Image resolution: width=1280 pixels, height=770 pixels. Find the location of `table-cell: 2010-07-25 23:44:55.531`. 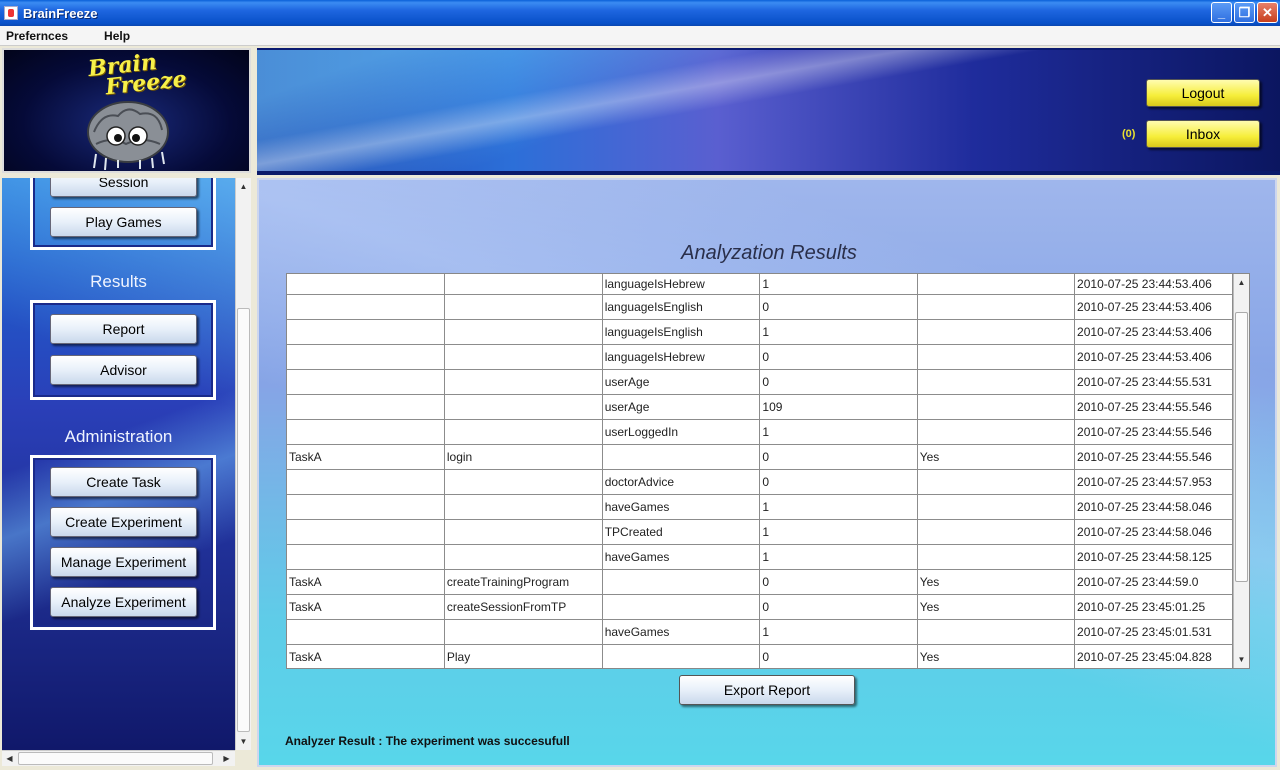

table-cell: 2010-07-25 23:44:55.531 is located at coordinates (1153, 381).